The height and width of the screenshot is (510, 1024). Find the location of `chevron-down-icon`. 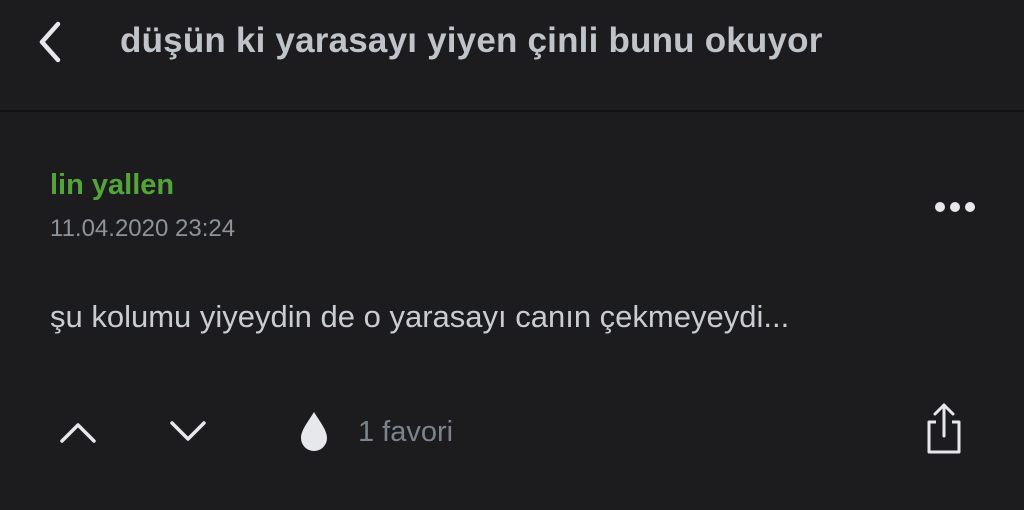

chevron-down-icon is located at coordinates (188, 431).